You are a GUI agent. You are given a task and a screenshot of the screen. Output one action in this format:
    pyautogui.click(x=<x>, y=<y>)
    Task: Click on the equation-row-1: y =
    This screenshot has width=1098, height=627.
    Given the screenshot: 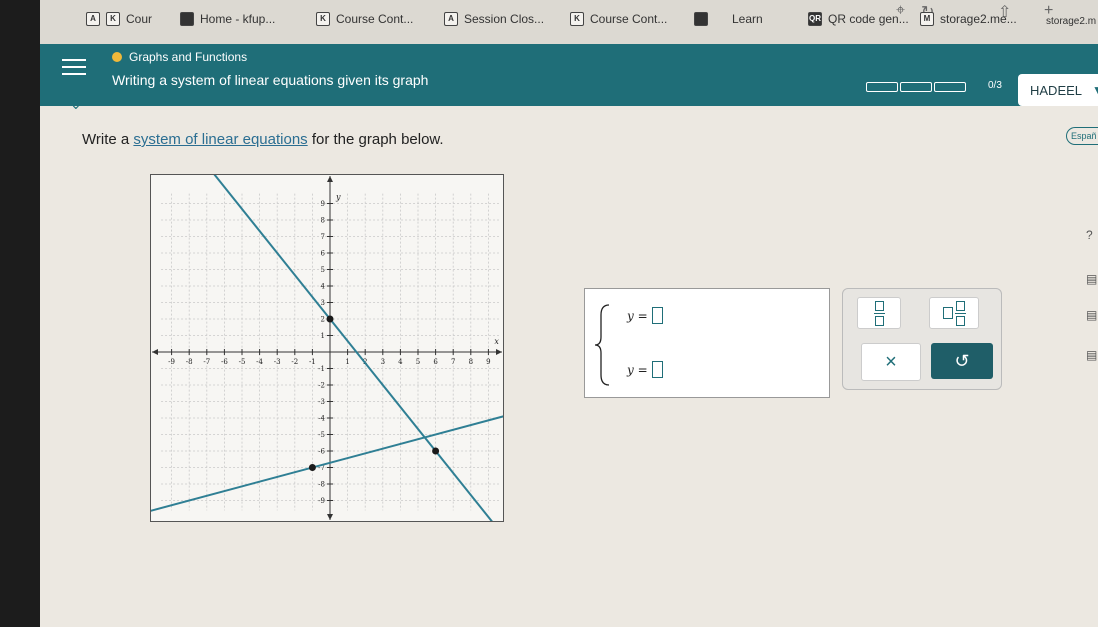 What is the action you would take?
    pyautogui.click(x=645, y=315)
    